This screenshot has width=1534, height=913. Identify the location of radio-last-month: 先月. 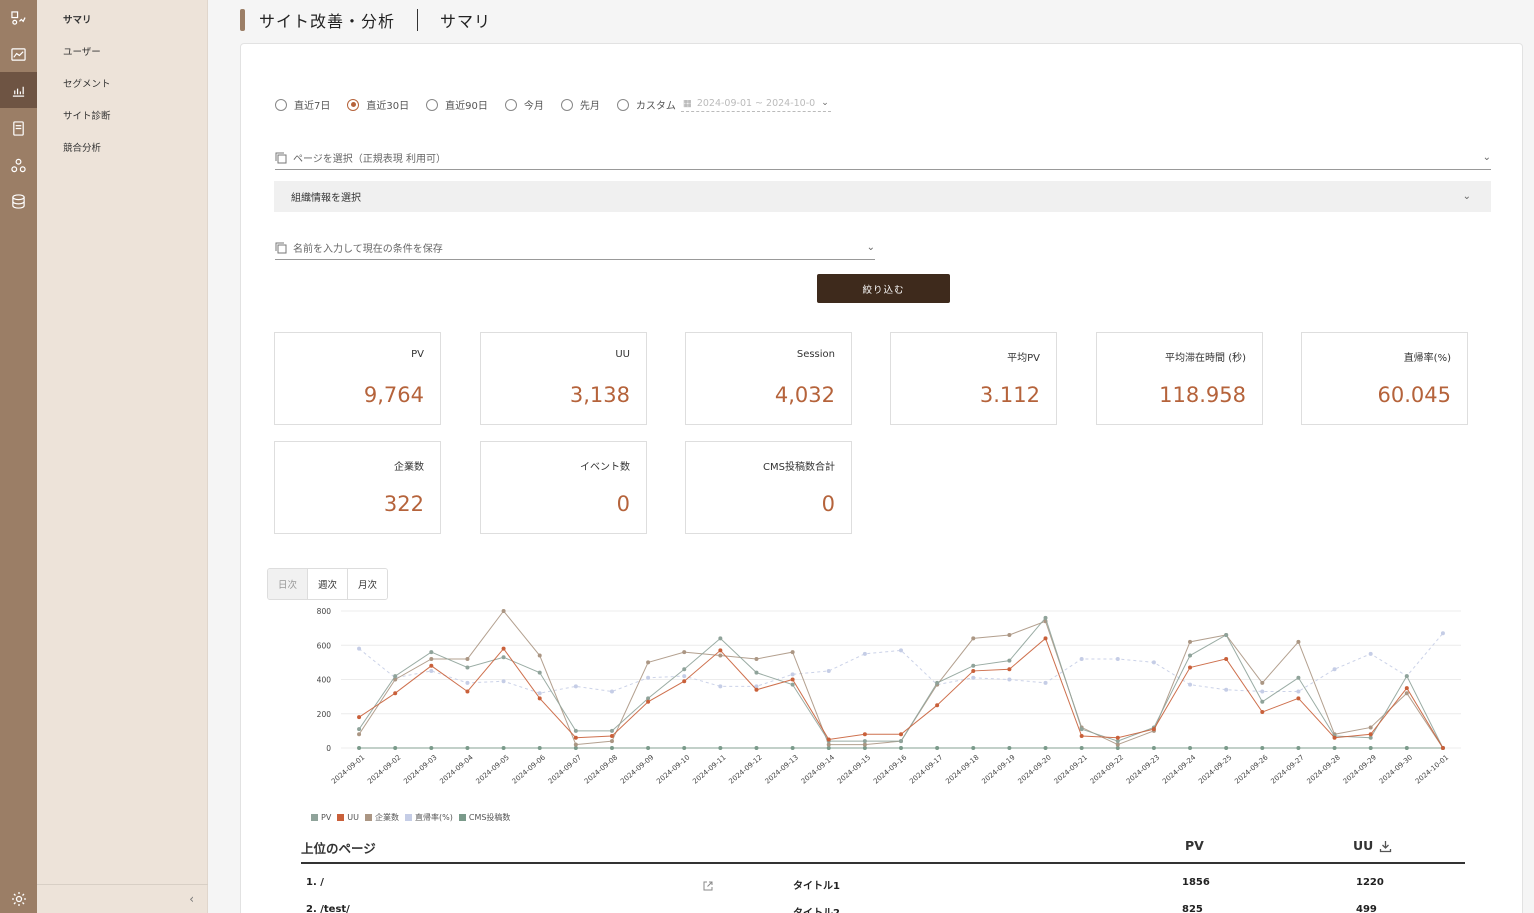
(580, 104).